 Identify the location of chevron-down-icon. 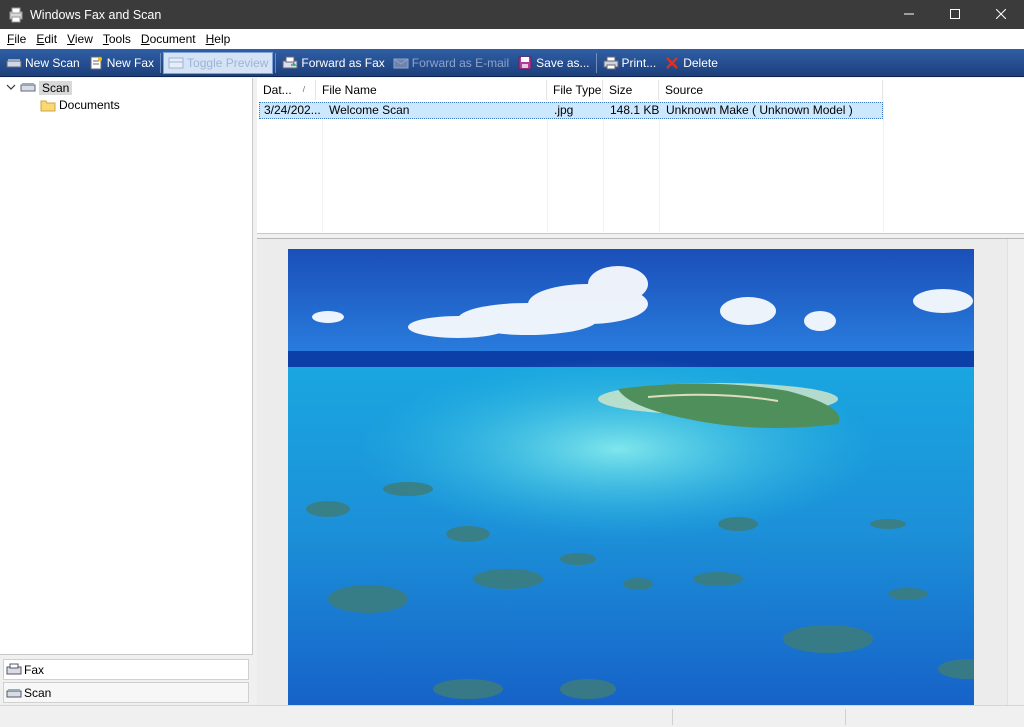
(11, 88).